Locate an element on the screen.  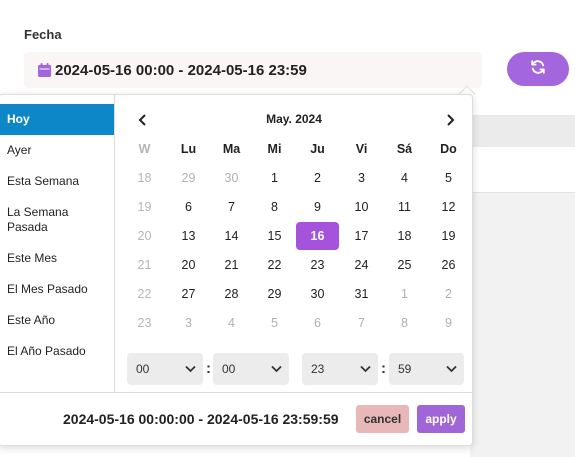
calendar-day: 10 is located at coordinates (361, 207).